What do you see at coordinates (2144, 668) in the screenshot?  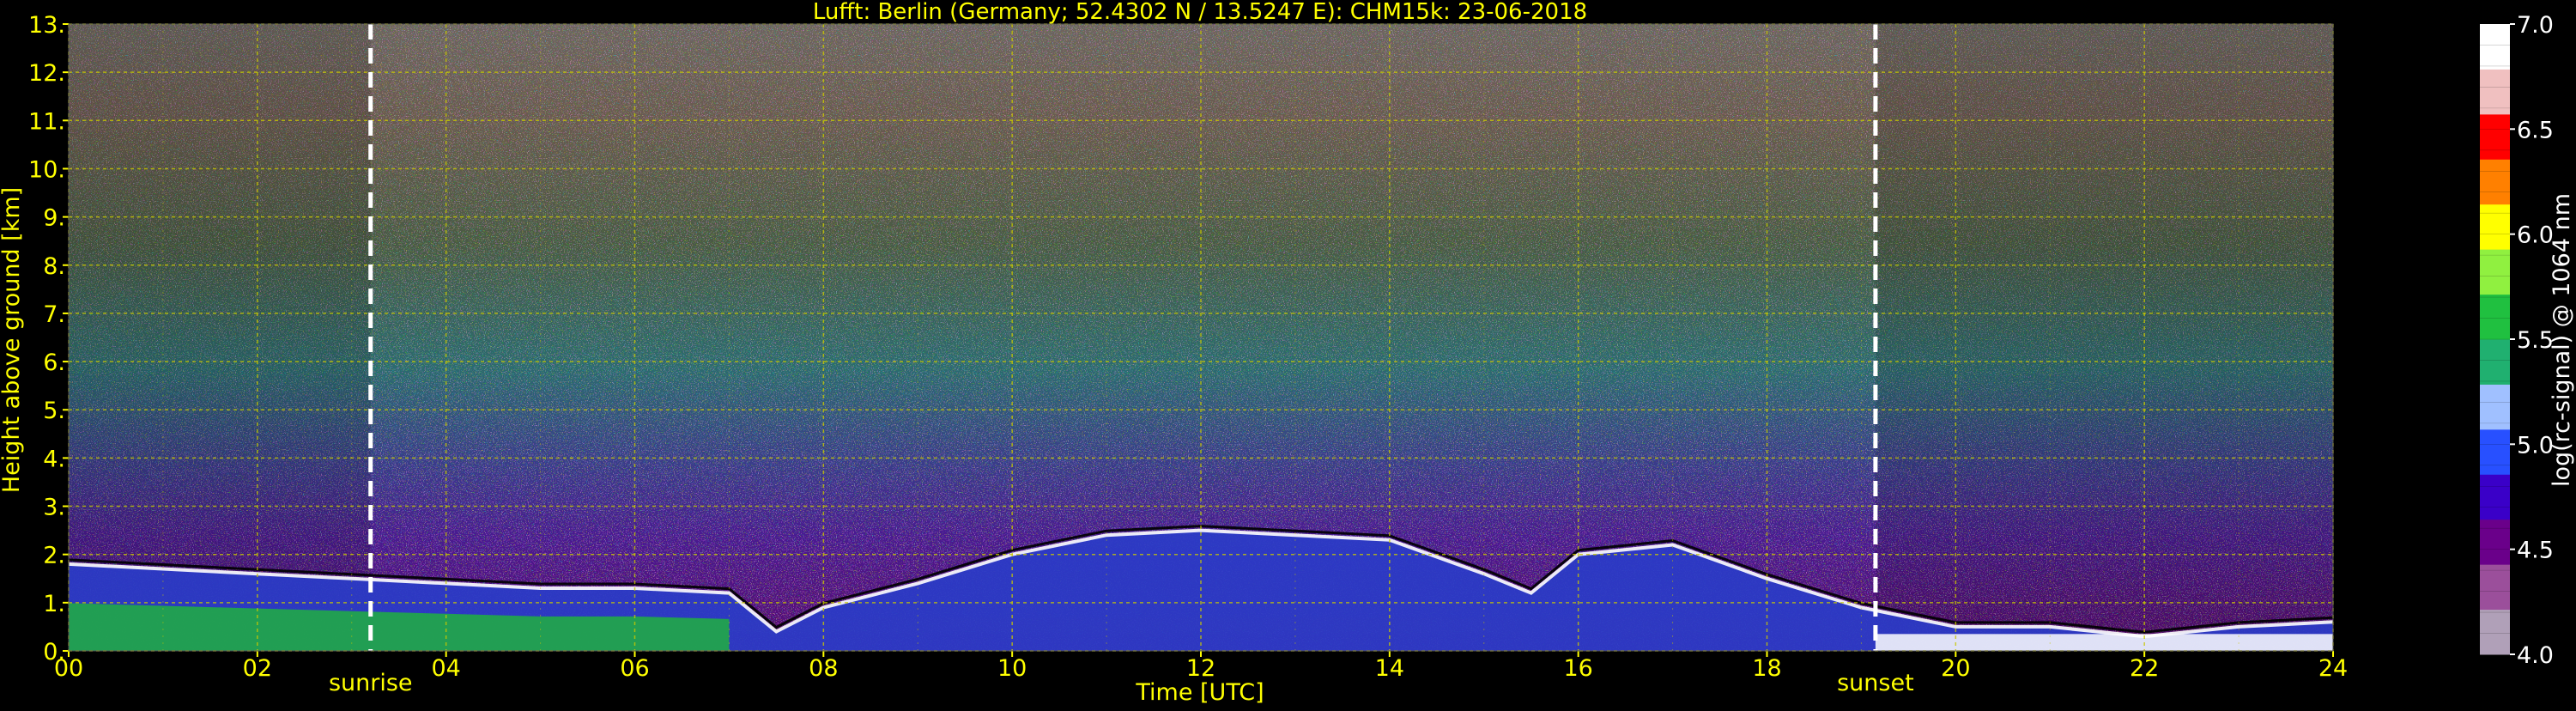 I see `x-tick-label: 22` at bounding box center [2144, 668].